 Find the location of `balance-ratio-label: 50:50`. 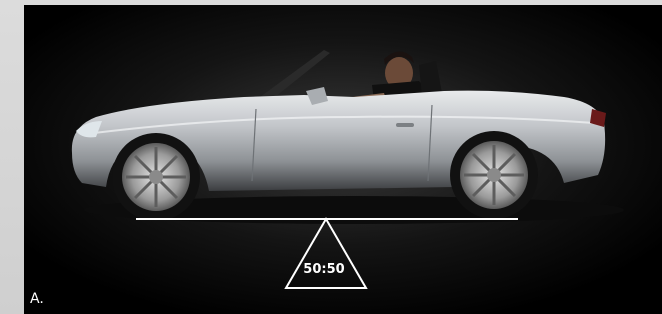

balance-ratio-label: 50:50 is located at coordinates (324, 269).